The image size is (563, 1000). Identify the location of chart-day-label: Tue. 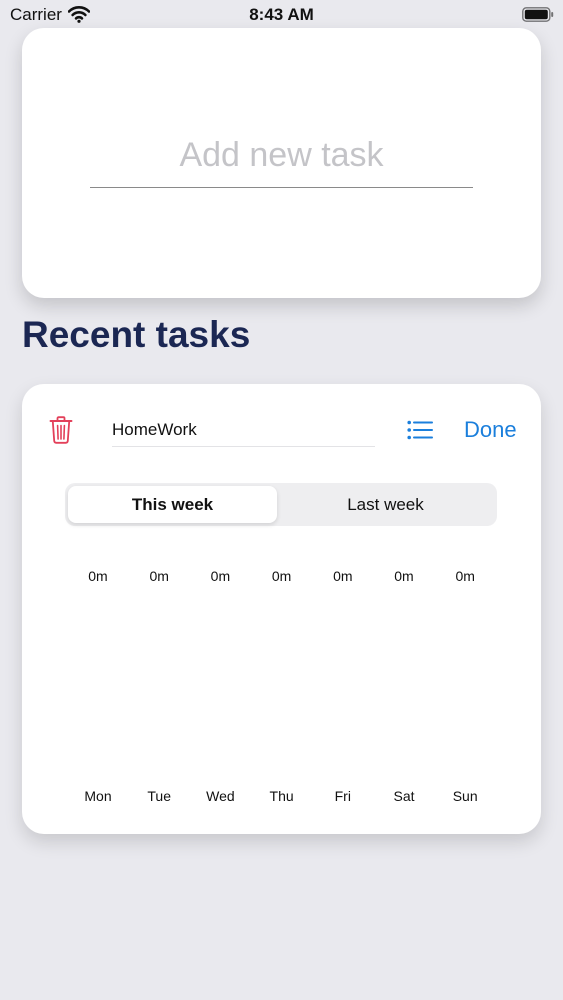
(159, 796).